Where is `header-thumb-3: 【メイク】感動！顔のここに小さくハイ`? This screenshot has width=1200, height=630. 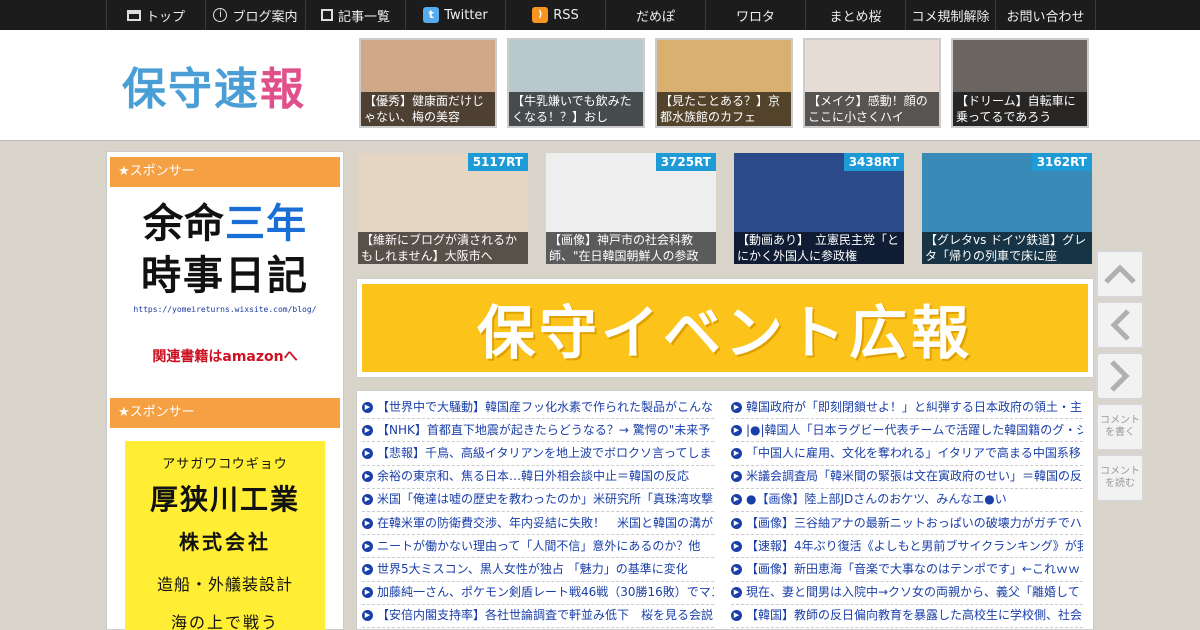
header-thumb-3: 【メイク】感動！顔のここに小さくハイ is located at coordinates (872, 83).